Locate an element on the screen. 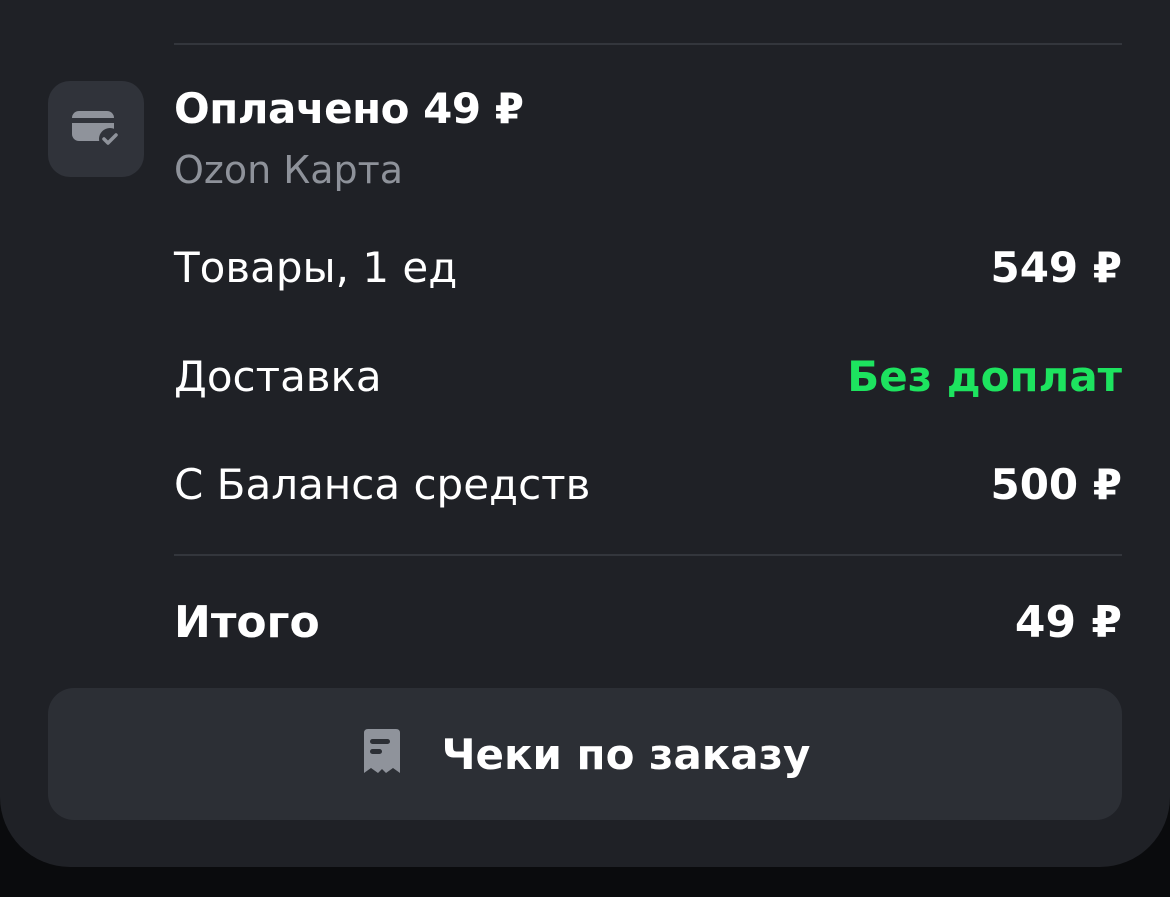 This screenshot has height=897, width=1170. row-label: Товары, 1 ед is located at coordinates (316, 267).